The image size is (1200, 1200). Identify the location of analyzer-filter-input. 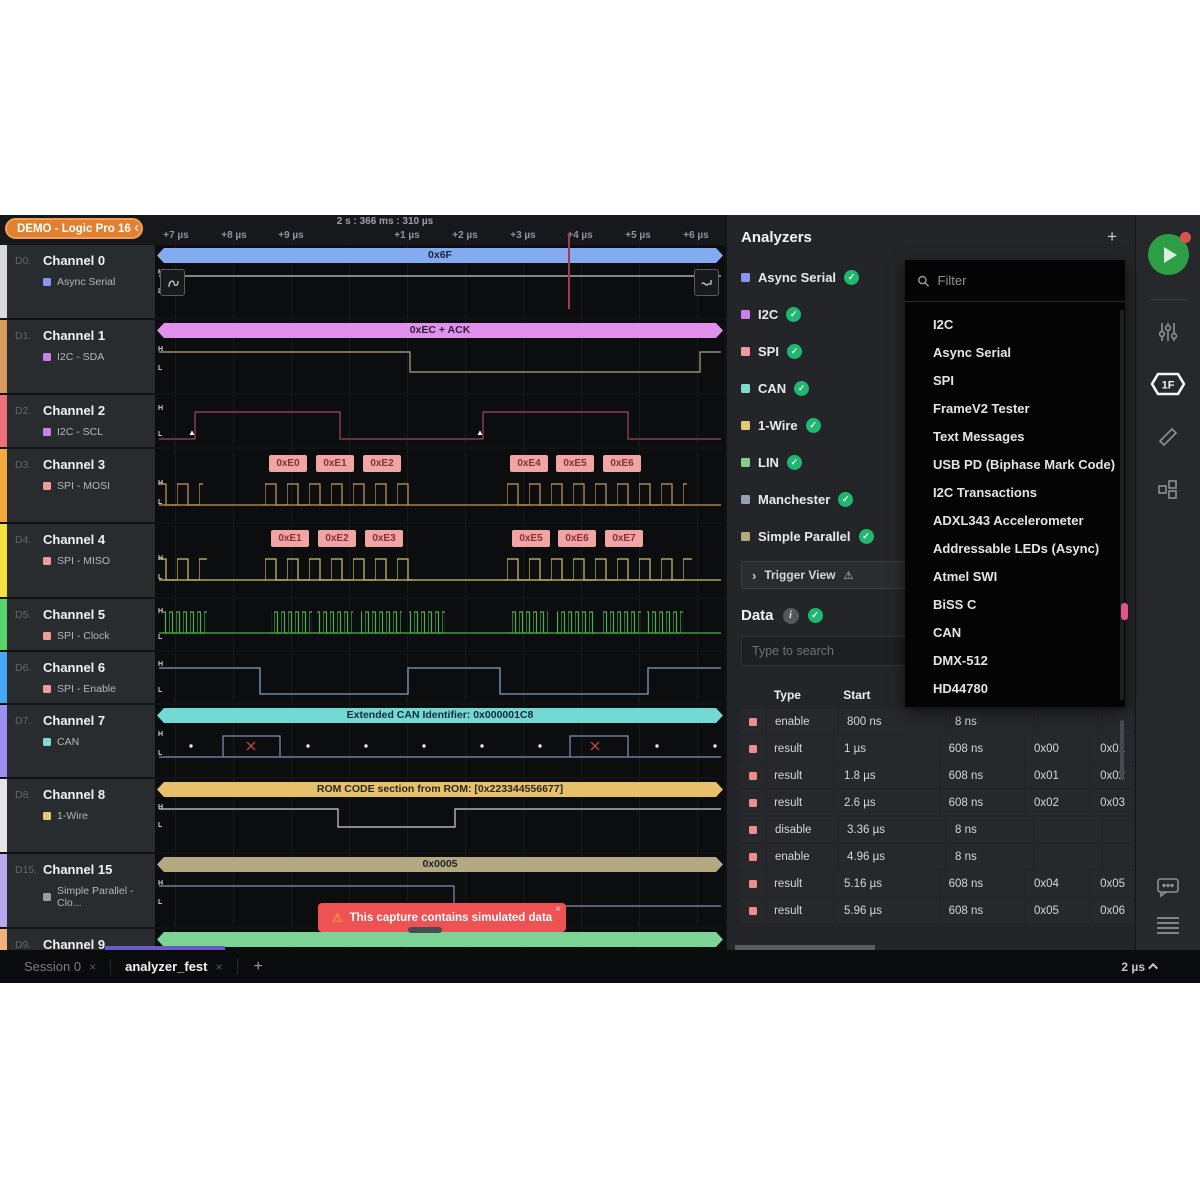
(1025, 280).